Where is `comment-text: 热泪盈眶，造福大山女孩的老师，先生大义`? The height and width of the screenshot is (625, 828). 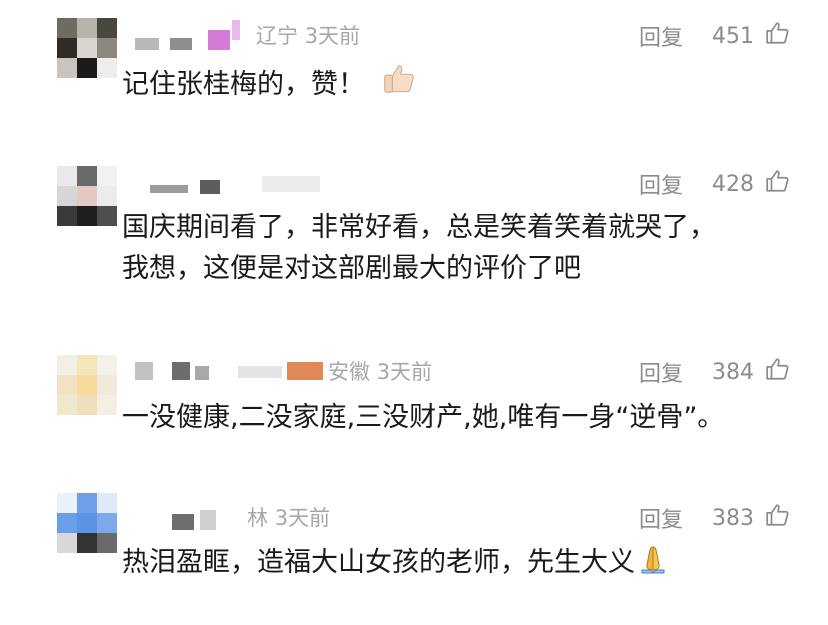
comment-text: 热泪盈眶，造福大山女孩的老师，先生大义 is located at coordinates (467, 564).